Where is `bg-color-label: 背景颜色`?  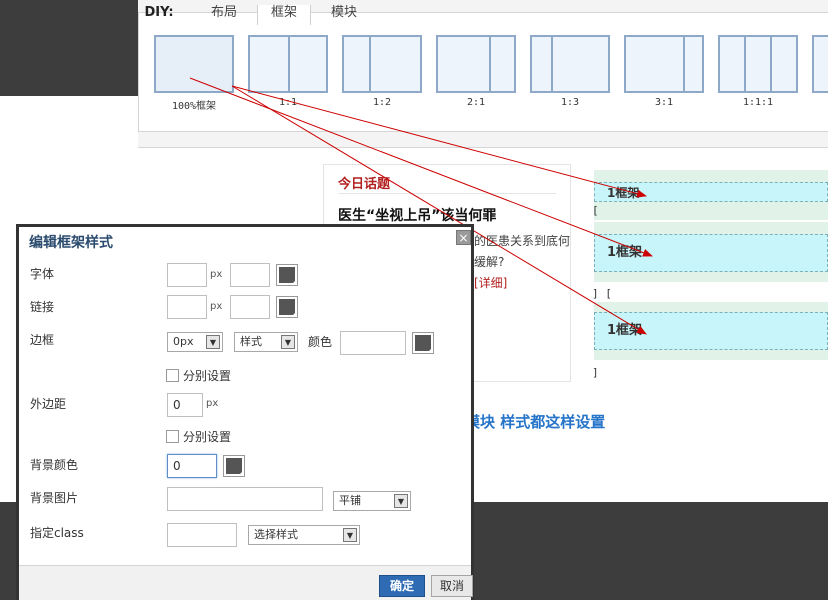
bg-color-label: 背景颜色 is located at coordinates (54, 465).